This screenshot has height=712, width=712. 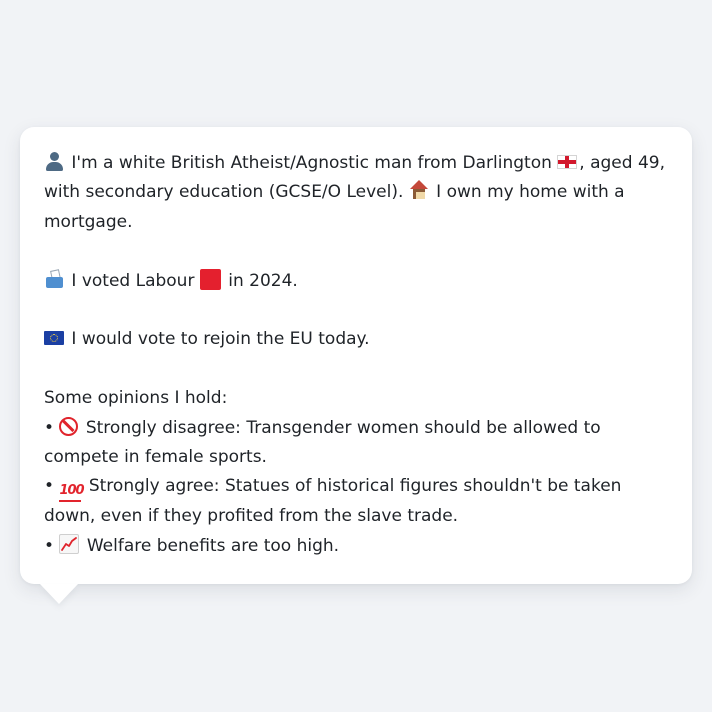 I want to click on eu-paragraph: I would vote to rejoin the EU today., so click(x=356, y=339).